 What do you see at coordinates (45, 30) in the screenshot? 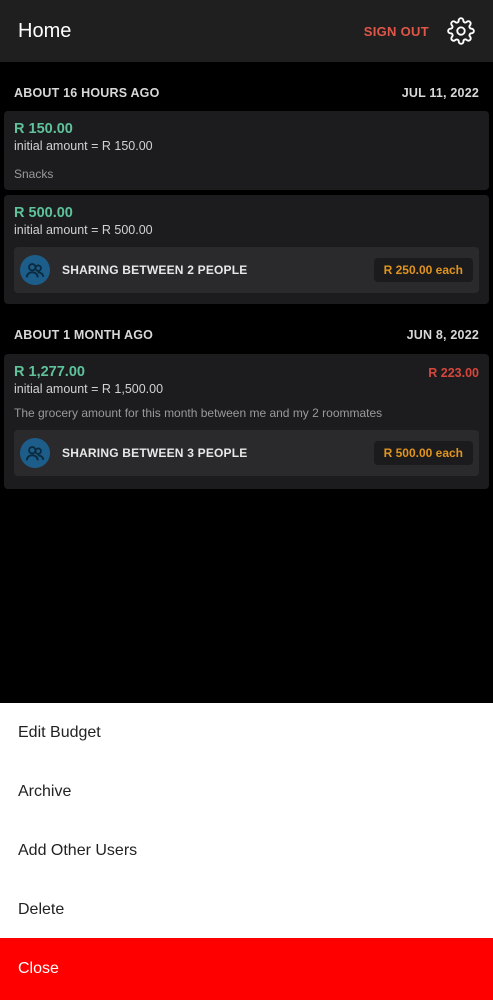
I see `page-title: Home` at bounding box center [45, 30].